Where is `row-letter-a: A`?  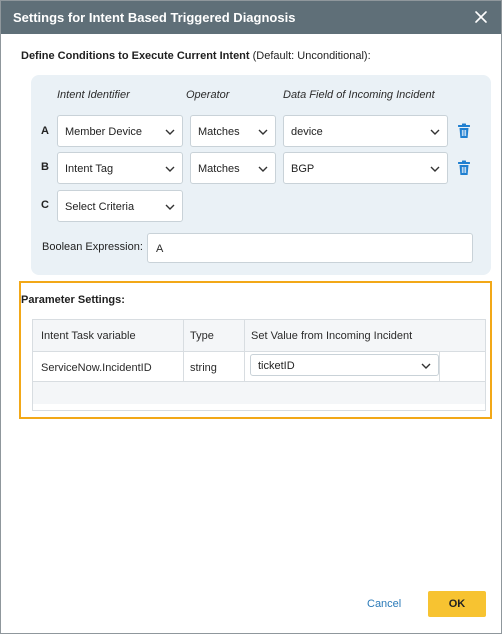 row-letter-a: A is located at coordinates (45, 131).